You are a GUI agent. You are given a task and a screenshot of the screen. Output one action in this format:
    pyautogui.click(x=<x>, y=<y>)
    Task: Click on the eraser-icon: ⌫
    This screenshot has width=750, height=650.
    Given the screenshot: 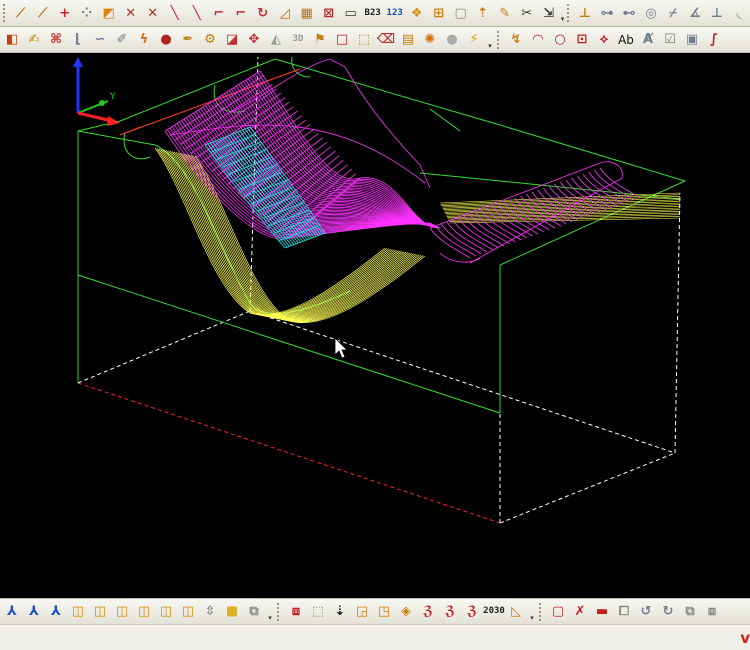 What is the action you would take?
    pyautogui.click(x=386, y=40)
    